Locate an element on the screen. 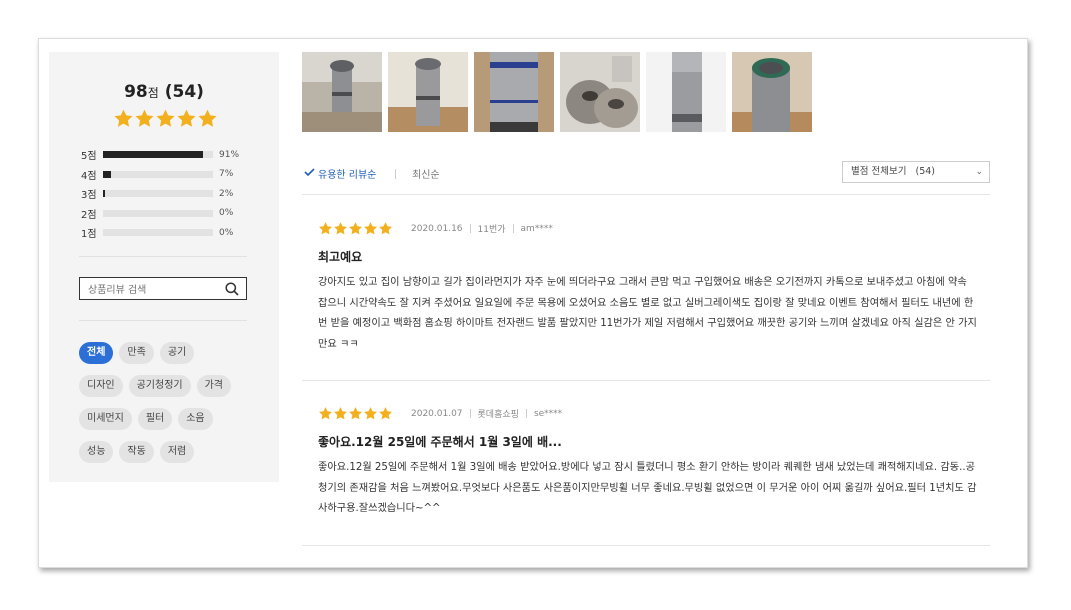  keyword-tag: 소음 is located at coordinates (195, 419).